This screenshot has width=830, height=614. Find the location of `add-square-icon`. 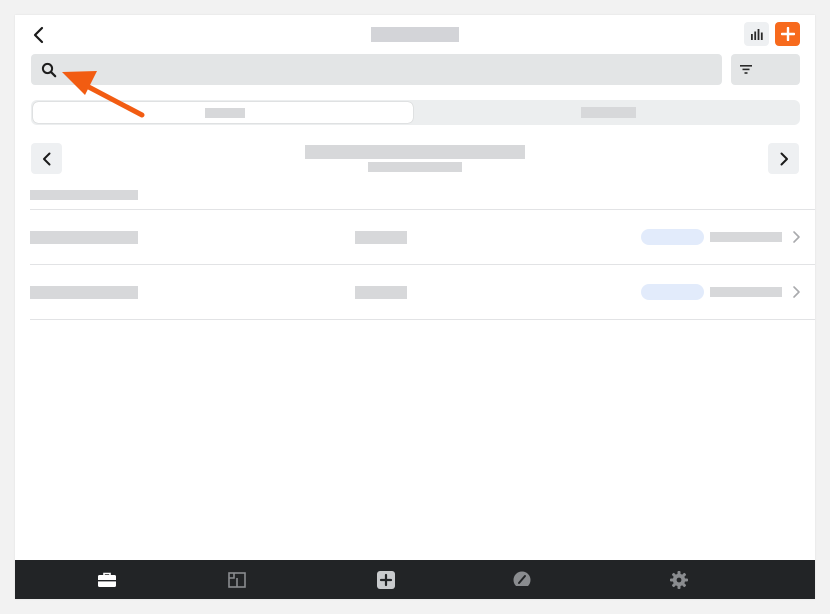

add-square-icon is located at coordinates (386, 579).